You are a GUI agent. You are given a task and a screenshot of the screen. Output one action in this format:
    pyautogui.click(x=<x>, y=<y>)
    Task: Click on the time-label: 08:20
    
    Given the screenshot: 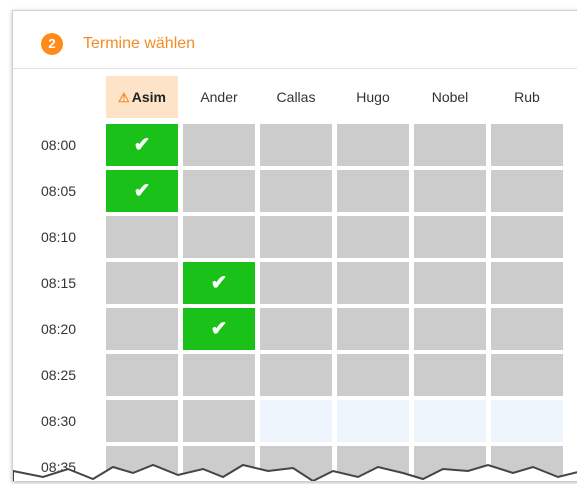 What is the action you would take?
    pyautogui.click(x=59, y=329)
    